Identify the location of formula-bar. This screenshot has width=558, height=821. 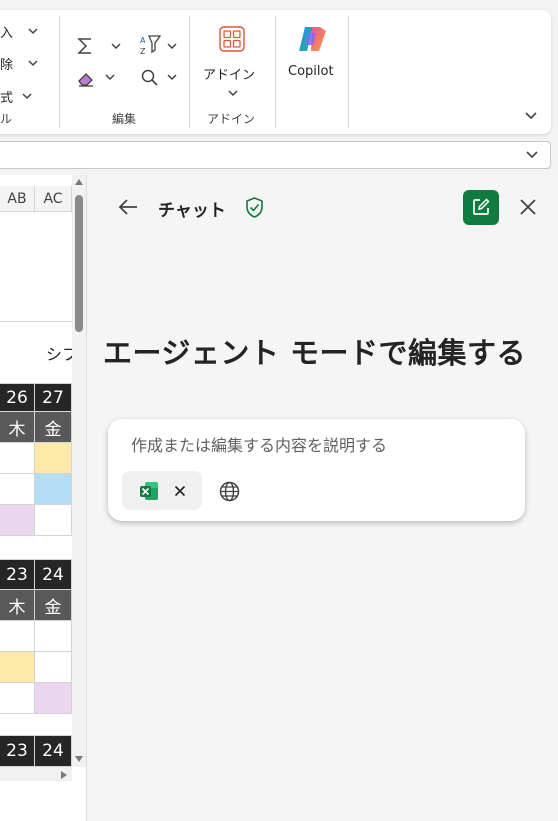
(275, 155).